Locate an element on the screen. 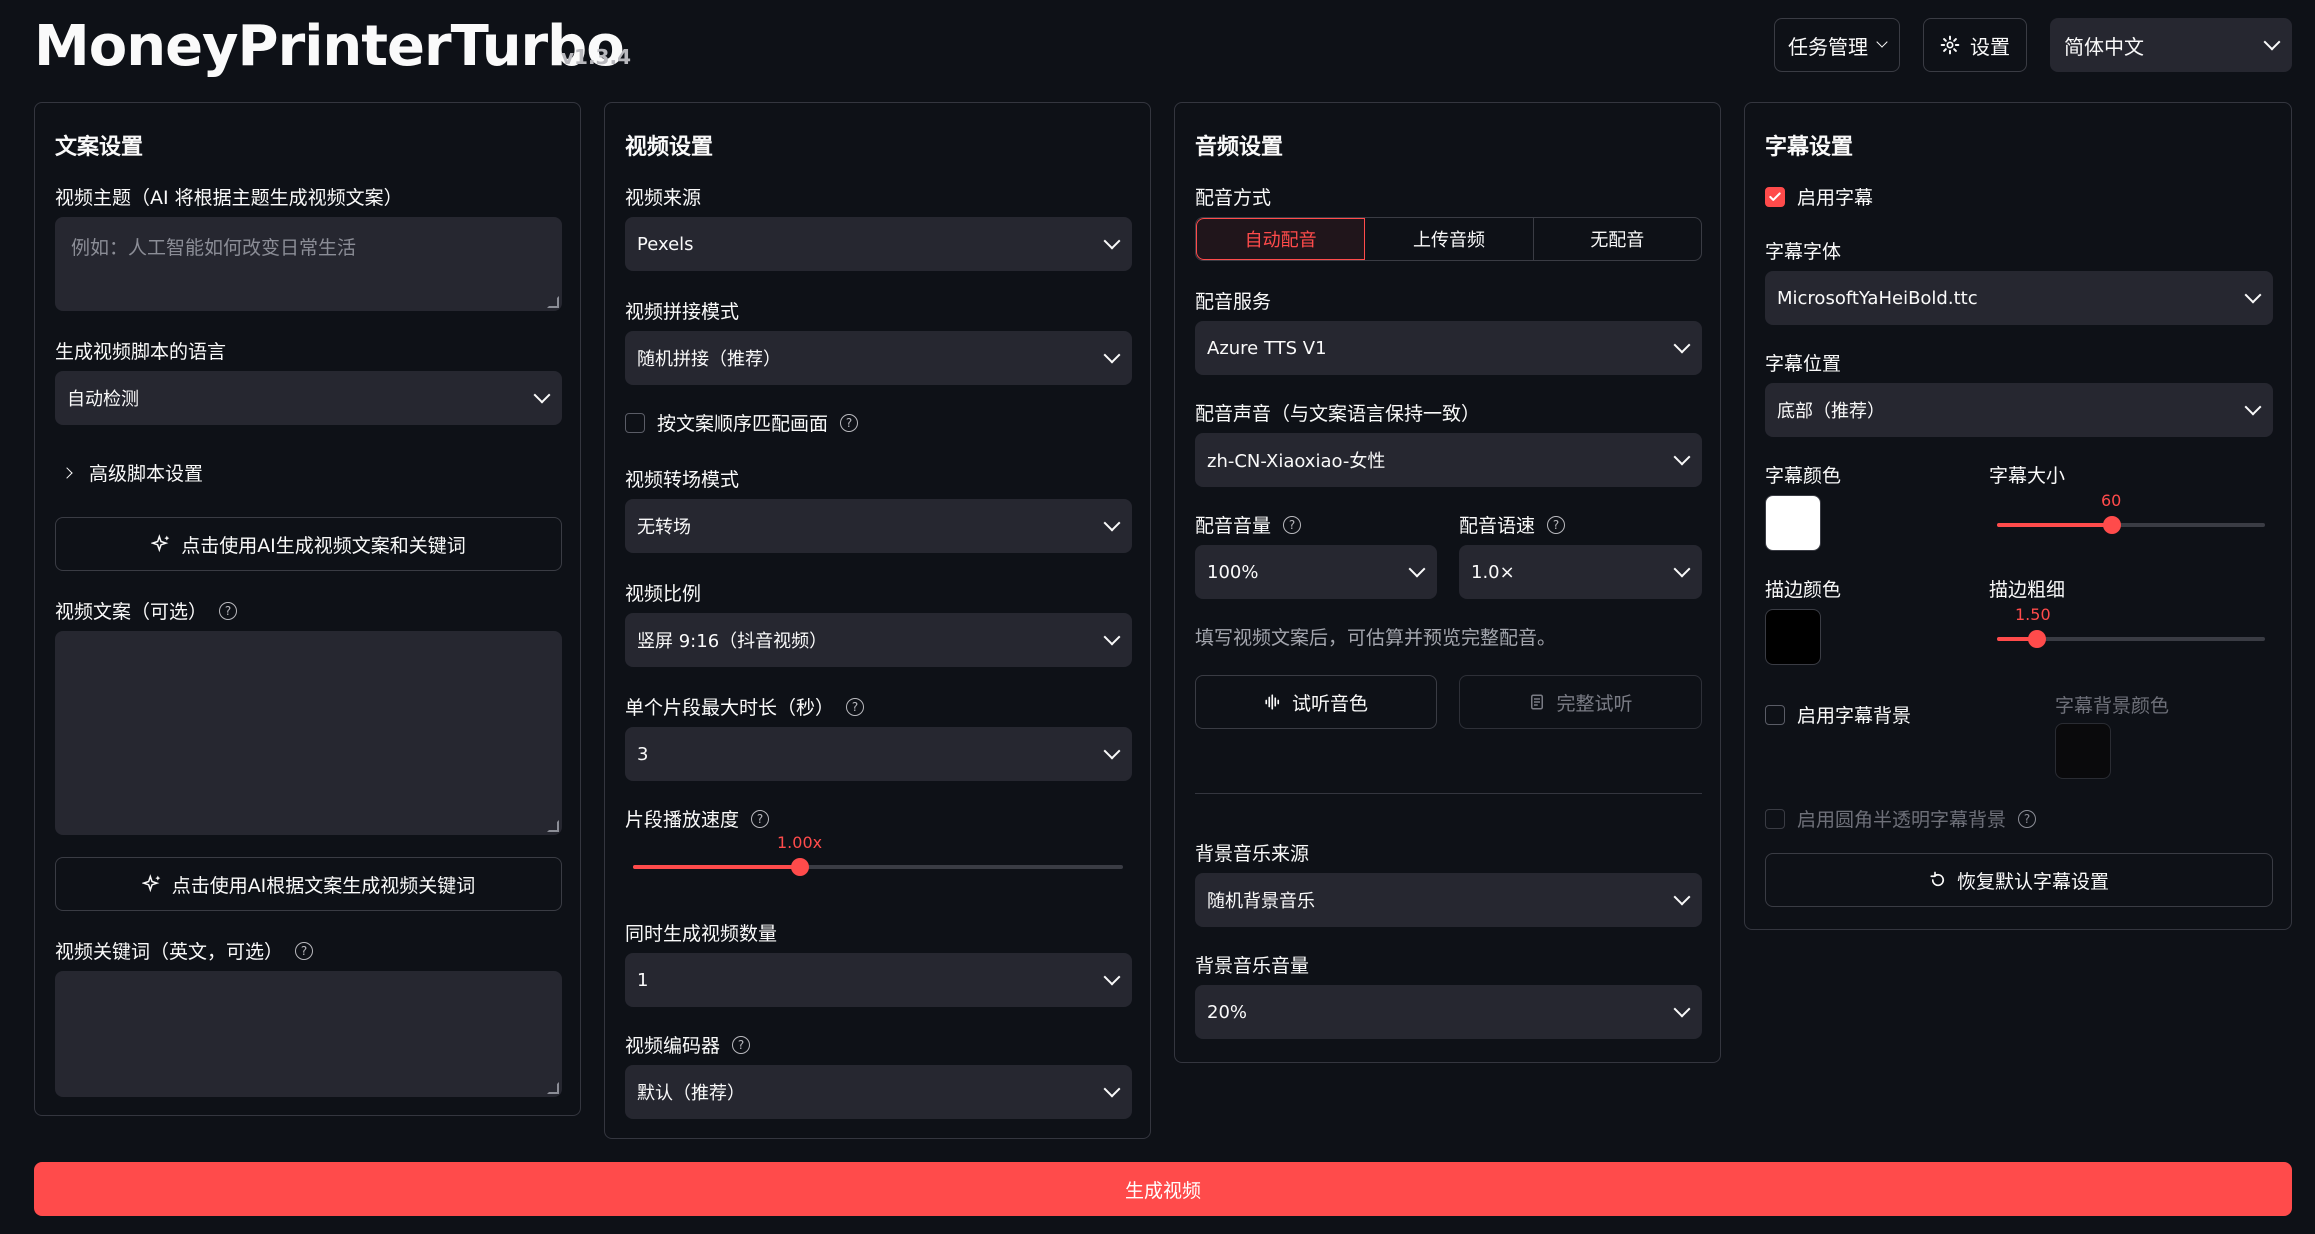 The image size is (2315, 1234). rounded-bg-row: 启用圆角半透明字幕背景 ? is located at coordinates (1901, 818).